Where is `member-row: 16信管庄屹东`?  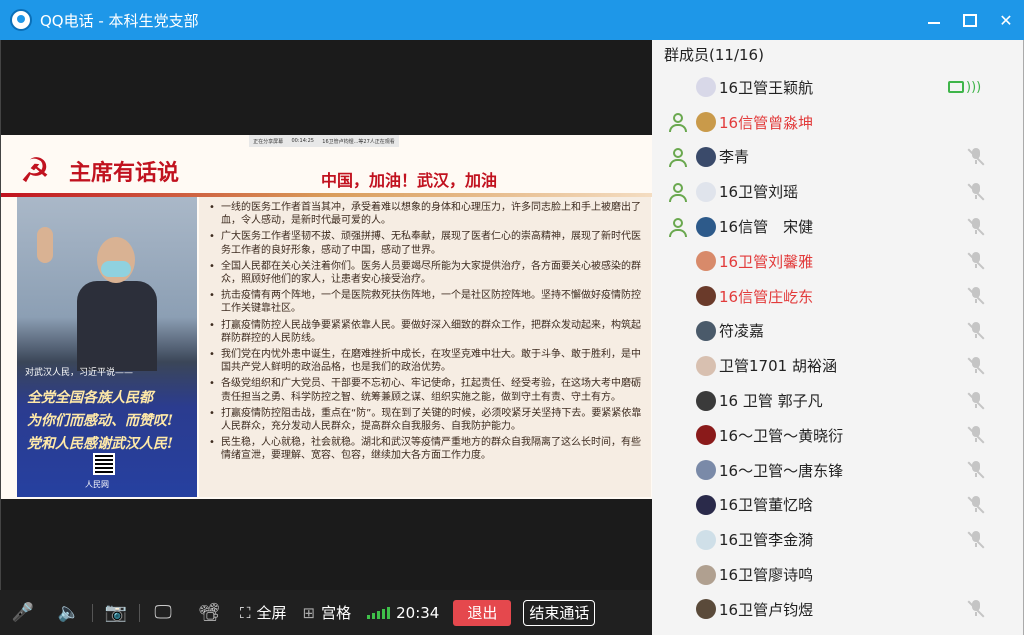 member-row: 16信管庄屹东 is located at coordinates (837, 296).